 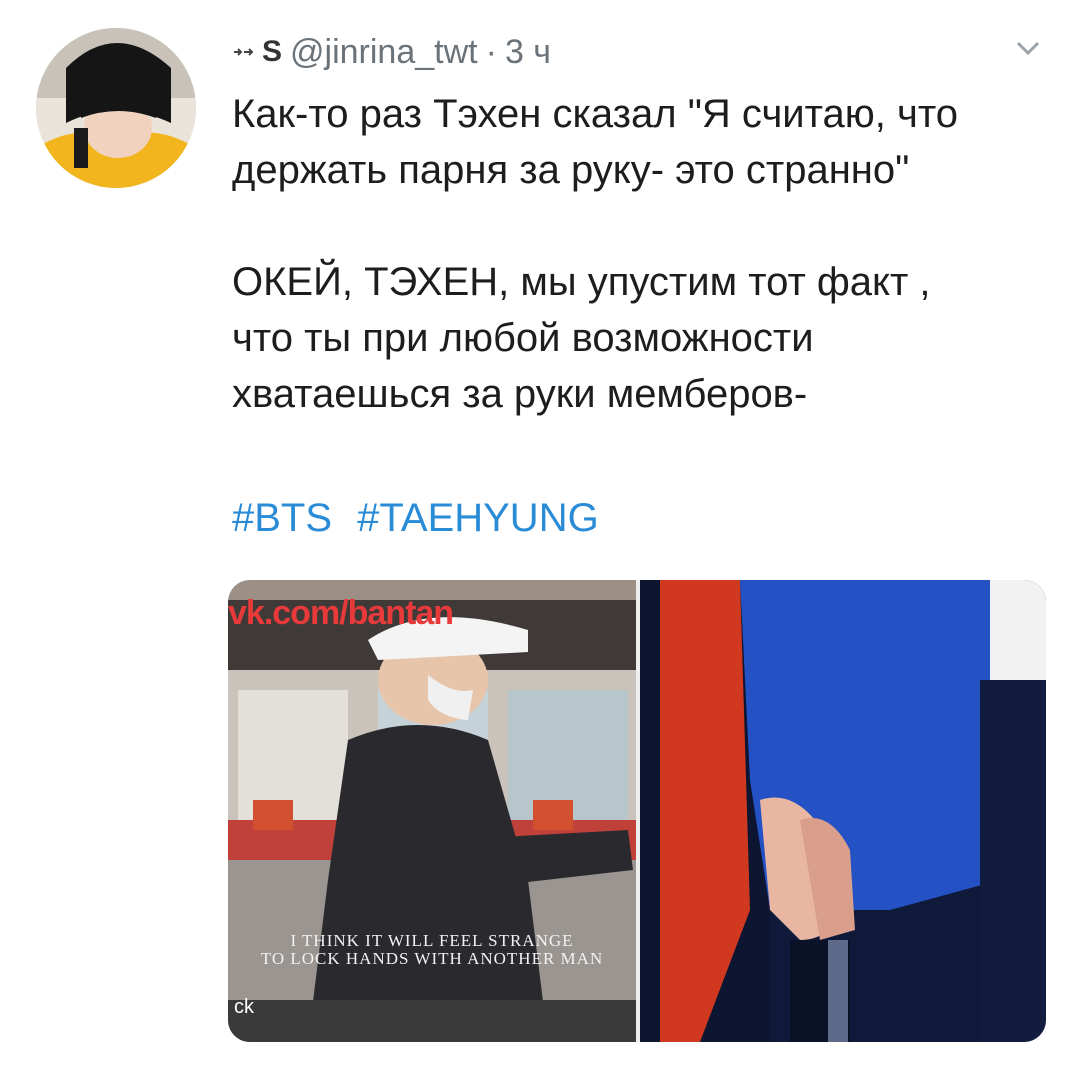 I want to click on hashtags: #BTS #TAEHYUNG, so click(x=422, y=518).